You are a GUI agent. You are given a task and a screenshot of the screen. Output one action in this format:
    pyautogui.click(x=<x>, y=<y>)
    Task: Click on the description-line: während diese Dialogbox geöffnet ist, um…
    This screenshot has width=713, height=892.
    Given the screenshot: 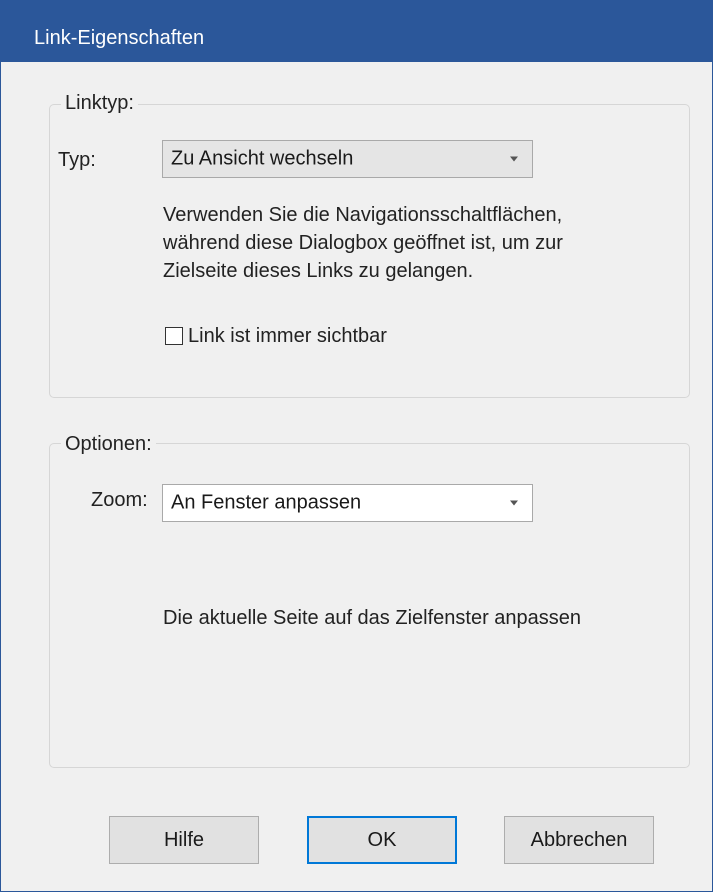 What is the action you would take?
    pyautogui.click(x=363, y=243)
    